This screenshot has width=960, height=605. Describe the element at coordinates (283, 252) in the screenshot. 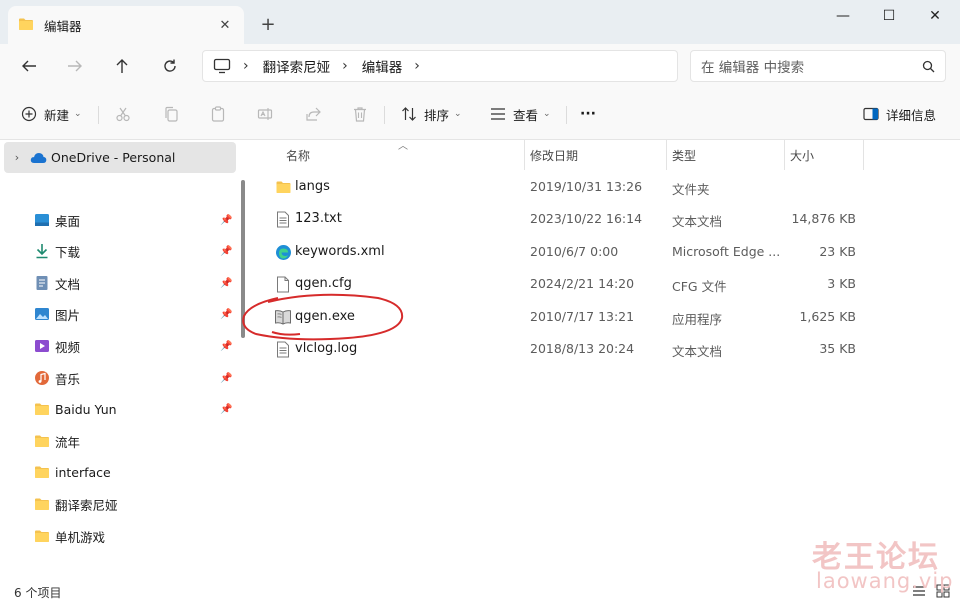

I see `edge-icon` at that location.